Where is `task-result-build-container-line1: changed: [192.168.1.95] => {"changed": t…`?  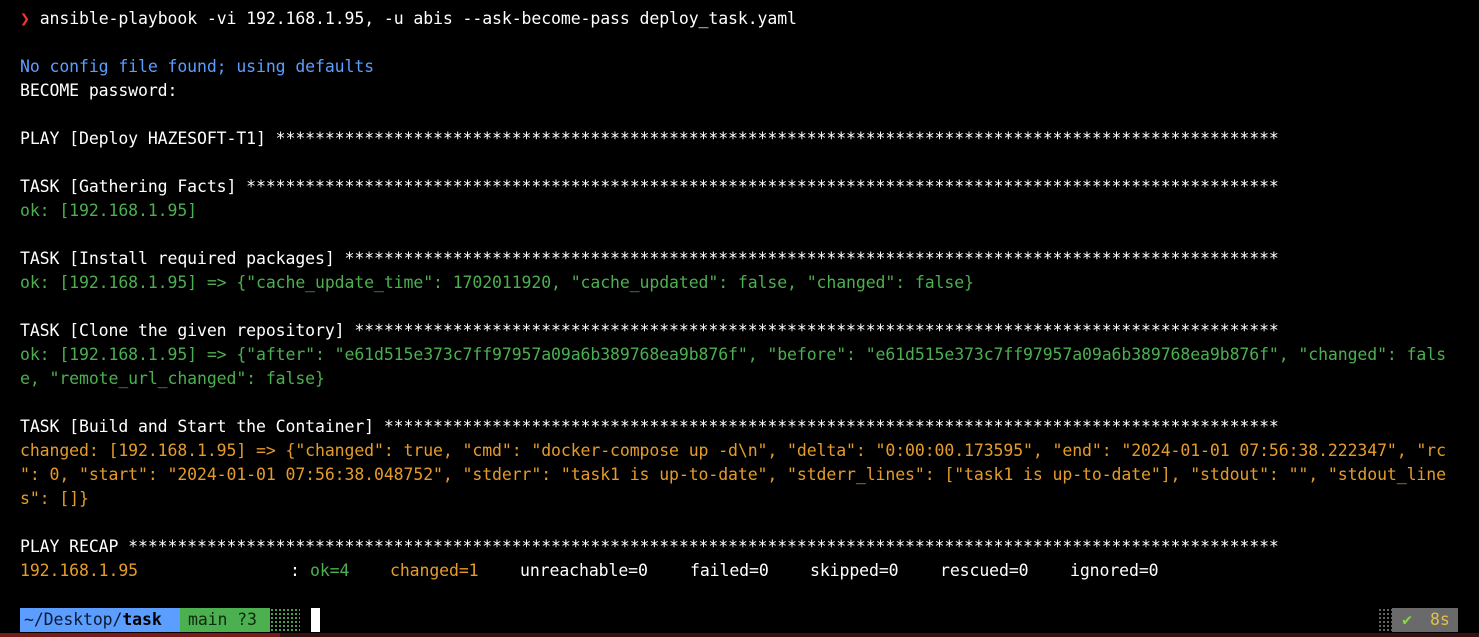 task-result-build-container-line1: changed: [192.168.1.95] => {"changed": t… is located at coordinates (733, 450).